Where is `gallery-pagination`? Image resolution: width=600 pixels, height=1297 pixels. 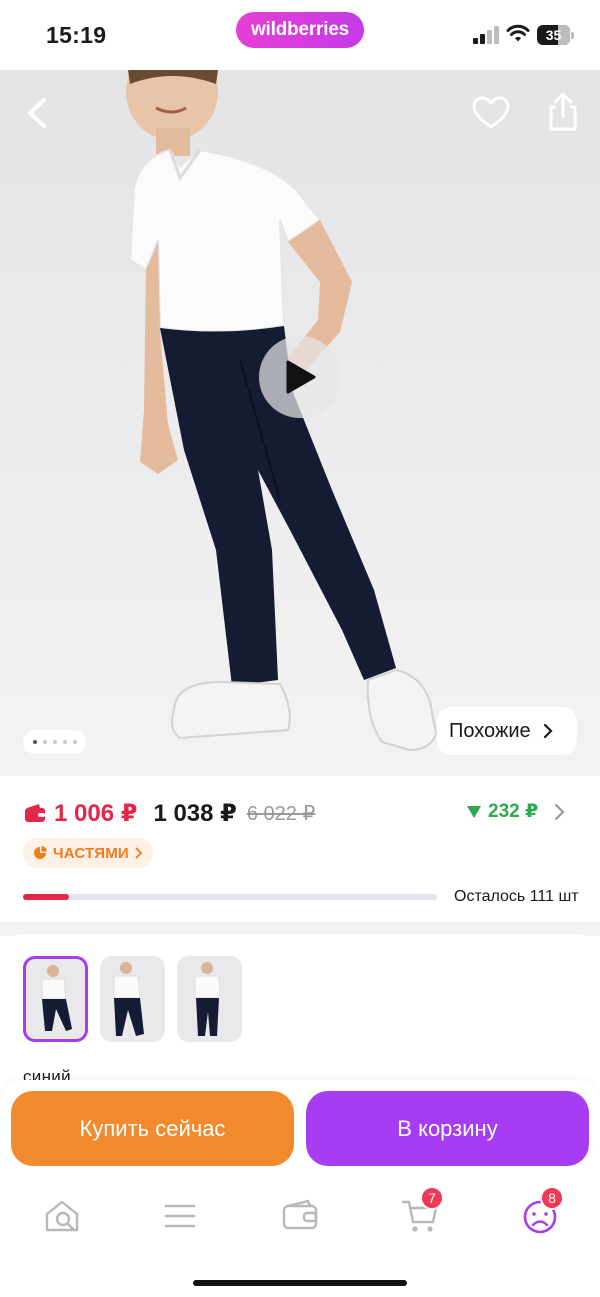
gallery-pagination is located at coordinates (54, 742).